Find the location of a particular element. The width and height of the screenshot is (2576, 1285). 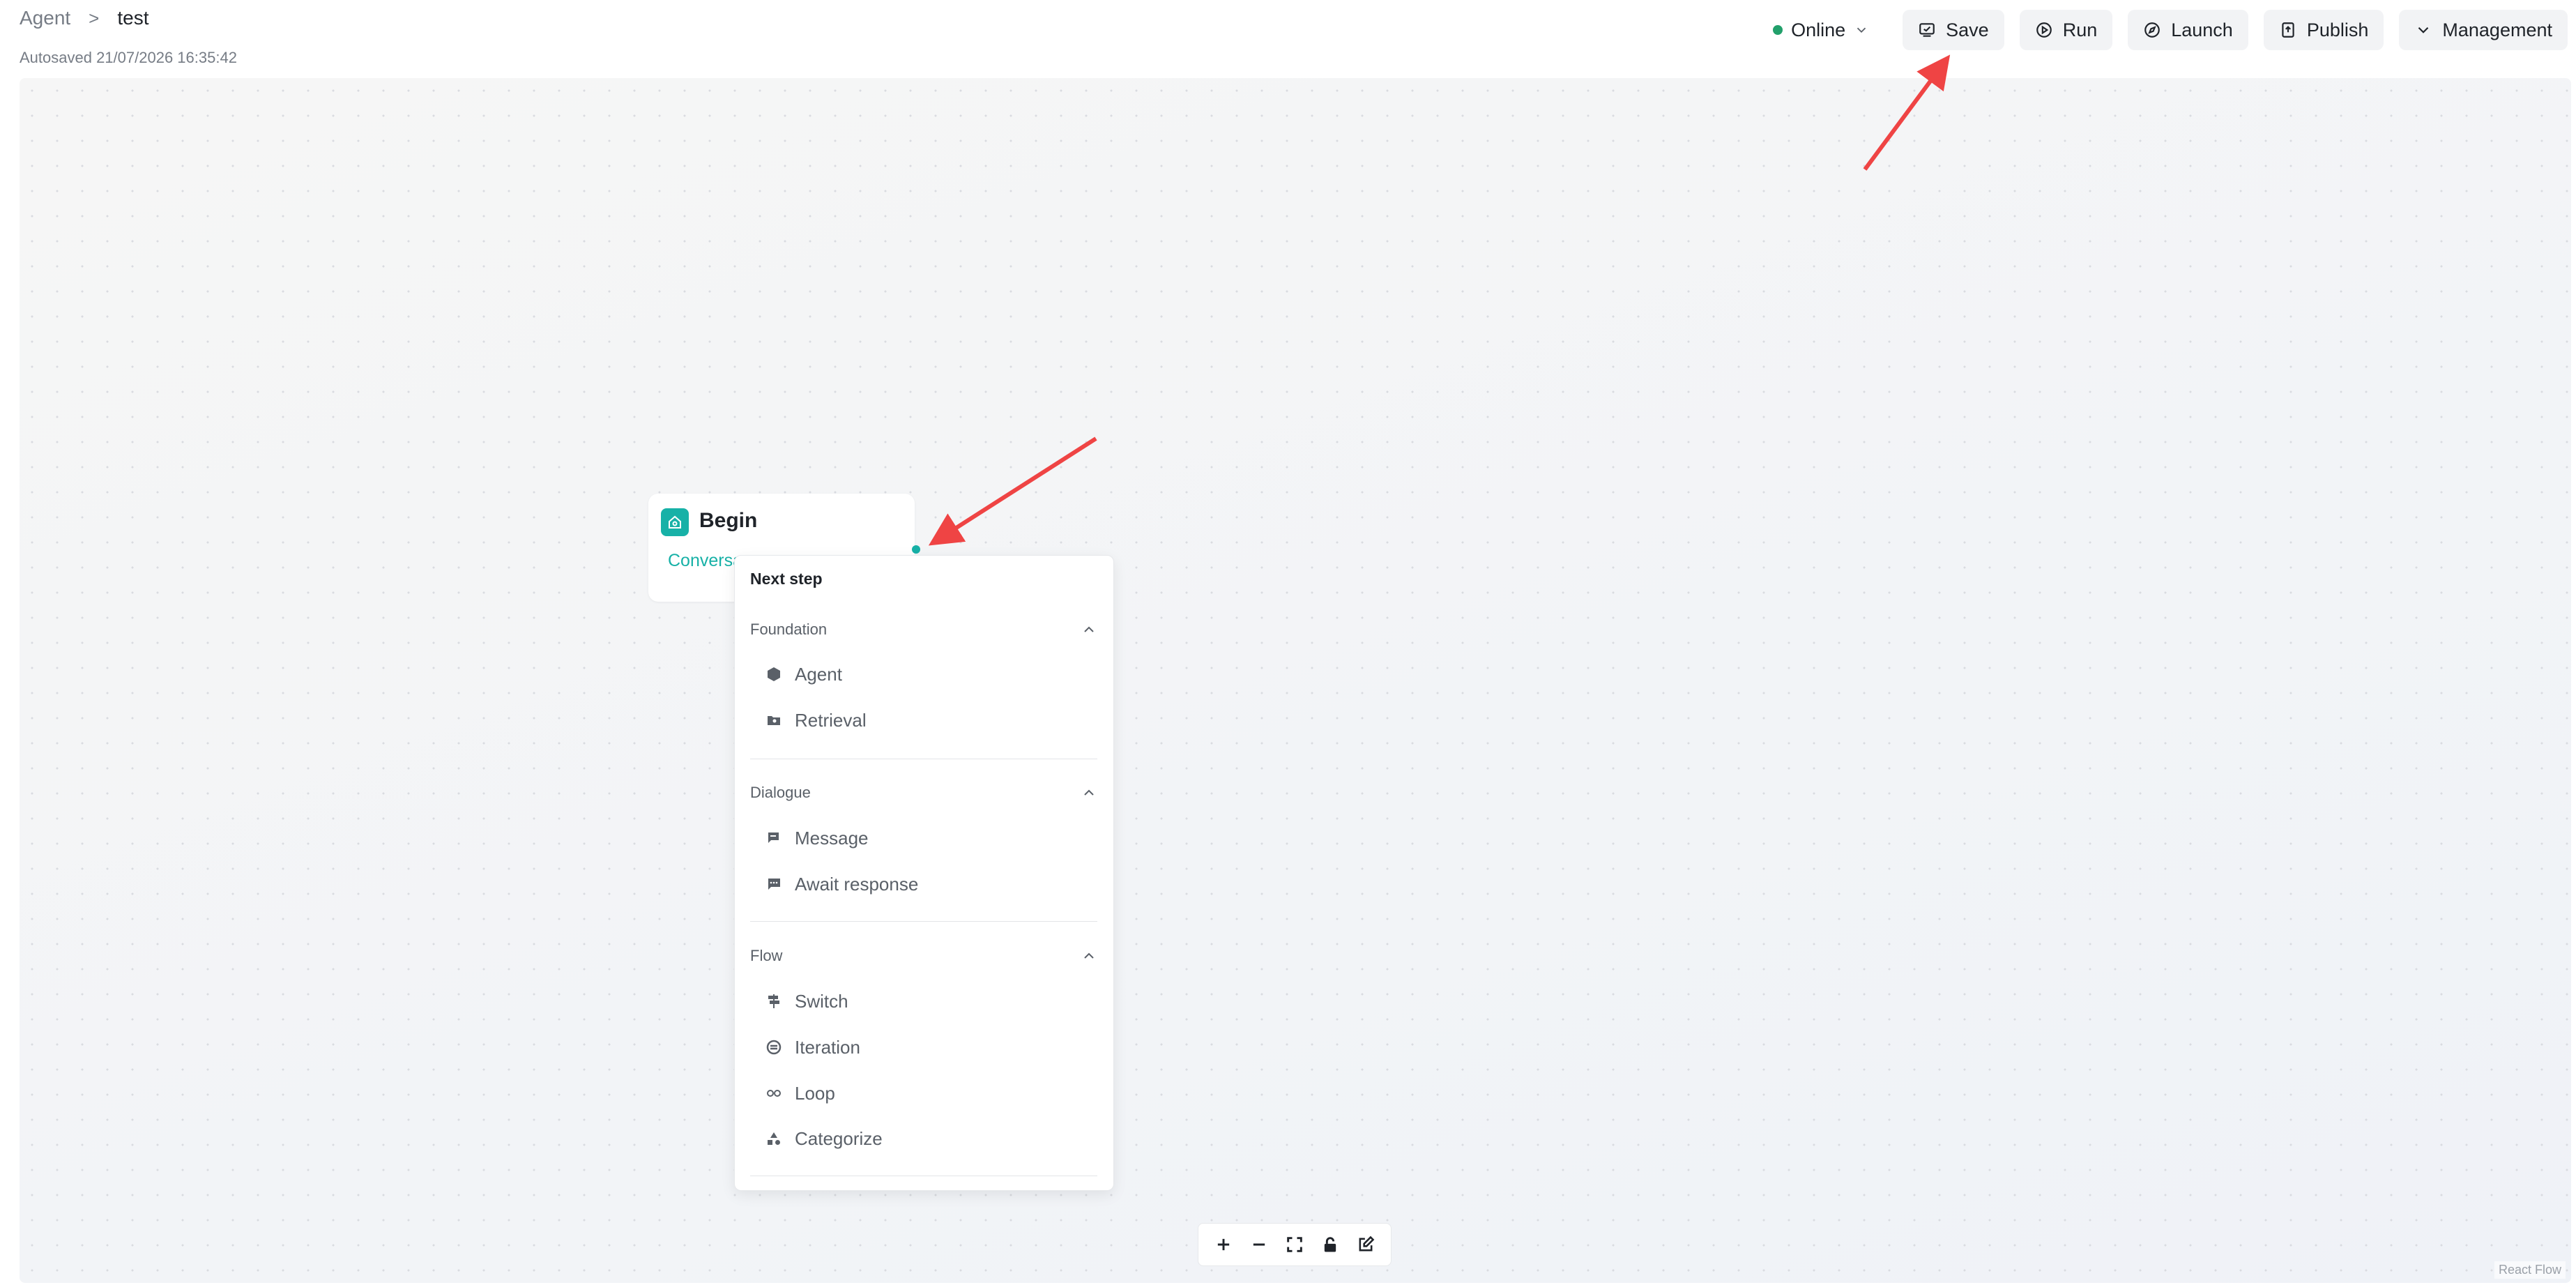

play-circle-icon is located at coordinates (2044, 30).